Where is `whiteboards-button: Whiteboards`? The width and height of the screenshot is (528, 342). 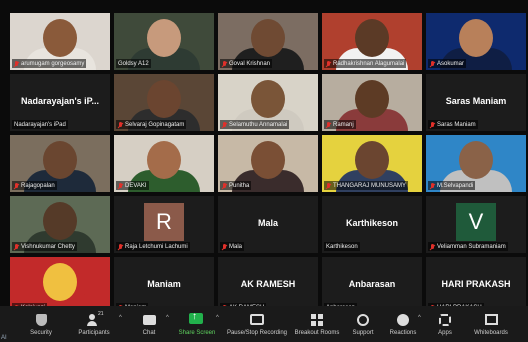 whiteboards-button: Whiteboards is located at coordinates (491, 324).